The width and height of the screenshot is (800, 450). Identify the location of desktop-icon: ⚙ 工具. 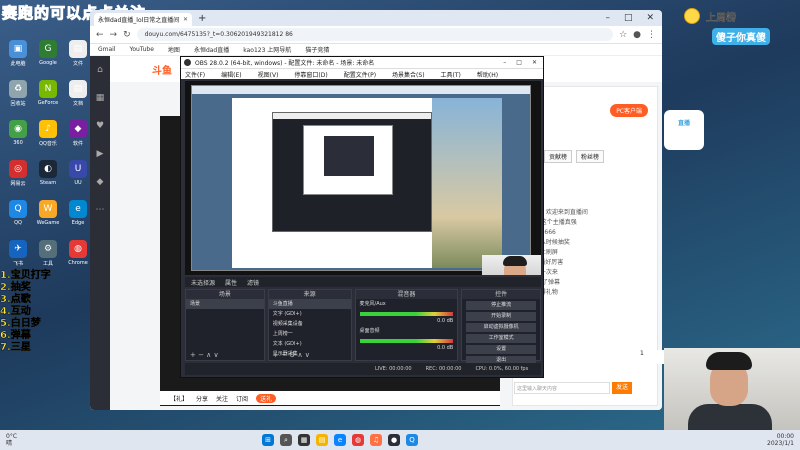
(48, 256).